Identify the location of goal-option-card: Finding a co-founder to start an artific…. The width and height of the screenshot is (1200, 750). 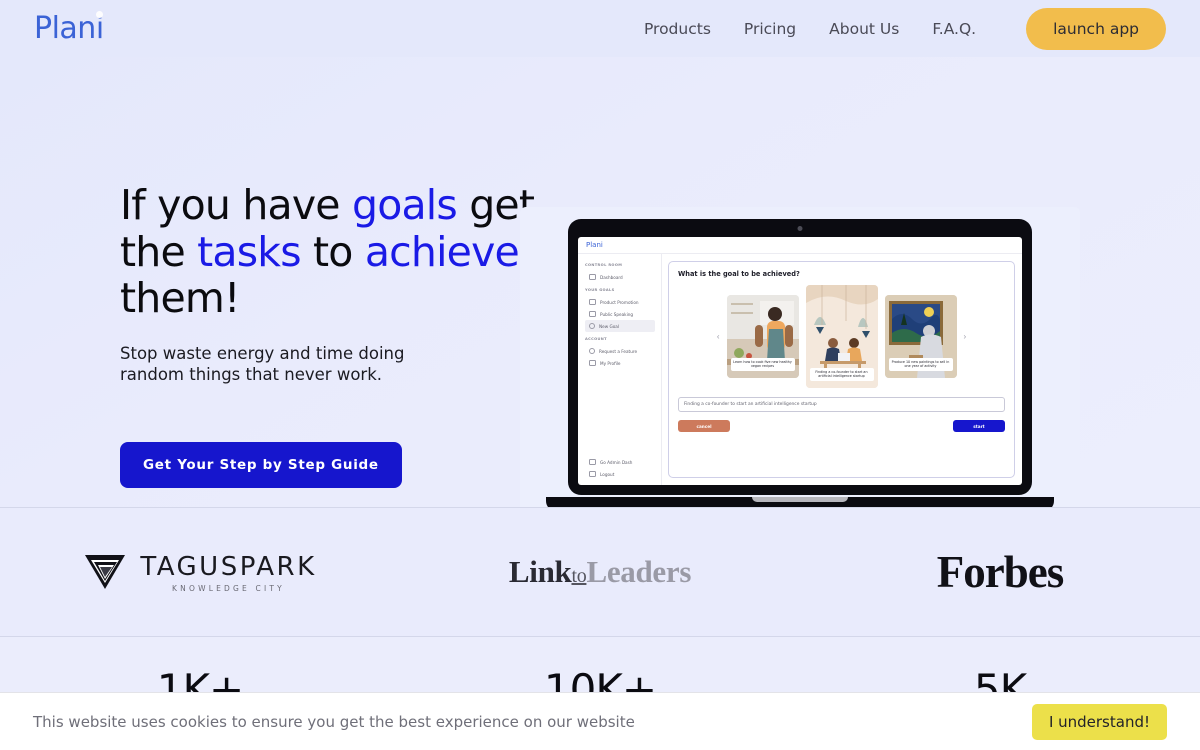
(841, 336).